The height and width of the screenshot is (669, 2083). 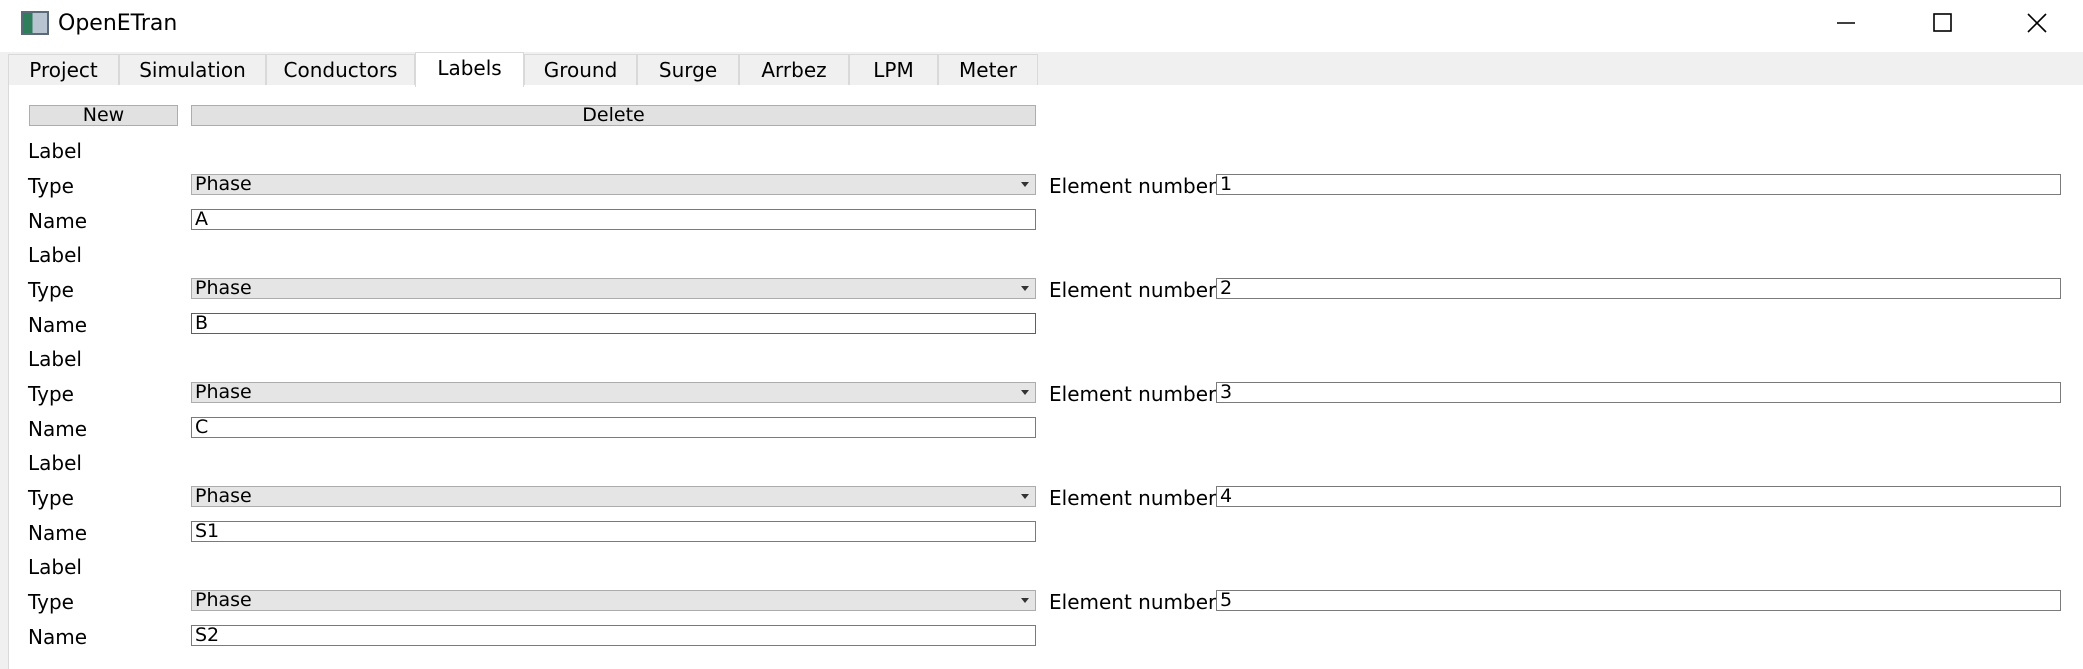 What do you see at coordinates (1638, 600) in the screenshot?
I see `element-number-input: 5` at bounding box center [1638, 600].